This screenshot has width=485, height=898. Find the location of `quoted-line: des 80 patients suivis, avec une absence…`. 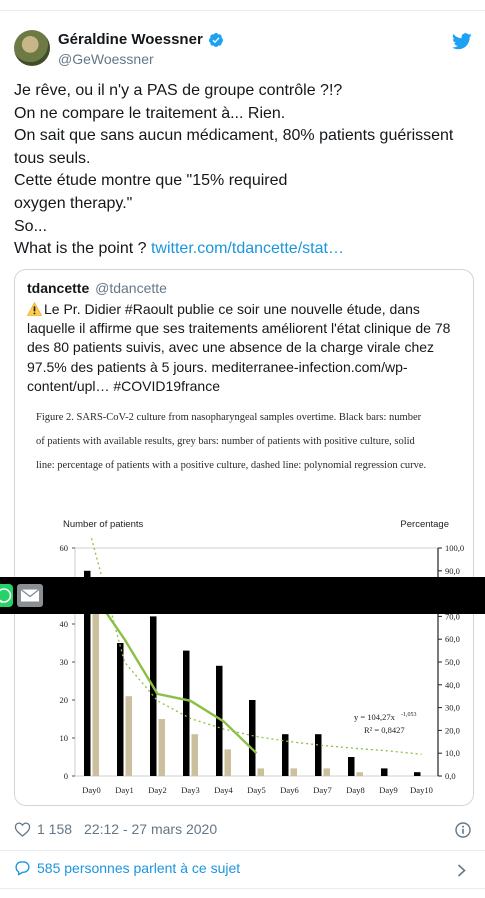

quoted-line: des 80 patients suivis, avec une absence… is located at coordinates (231, 347).